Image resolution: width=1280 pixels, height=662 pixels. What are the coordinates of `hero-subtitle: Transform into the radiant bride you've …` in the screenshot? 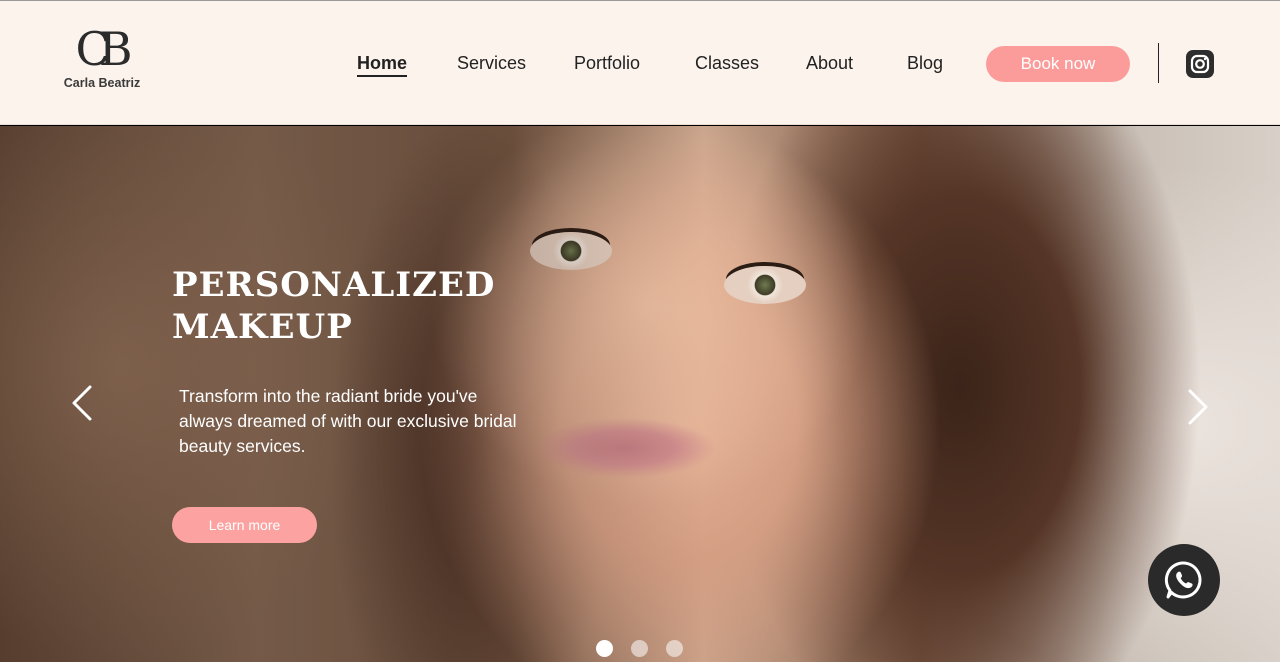 It's located at (348, 421).